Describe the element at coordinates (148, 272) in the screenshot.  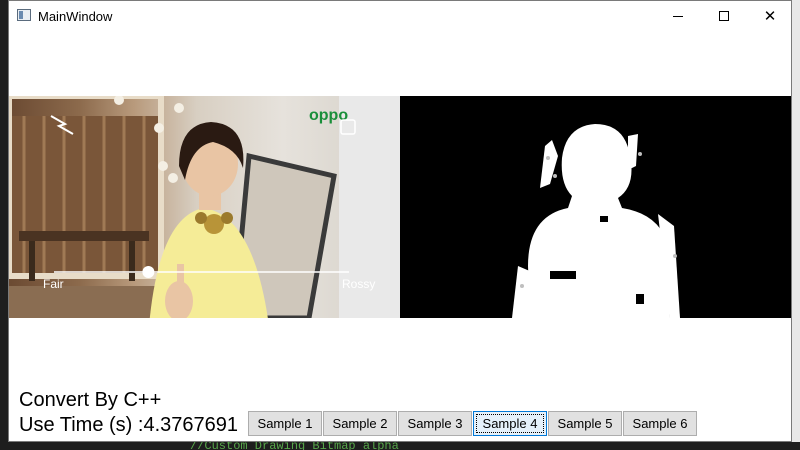
I see `beauty-slider-thumb` at that location.